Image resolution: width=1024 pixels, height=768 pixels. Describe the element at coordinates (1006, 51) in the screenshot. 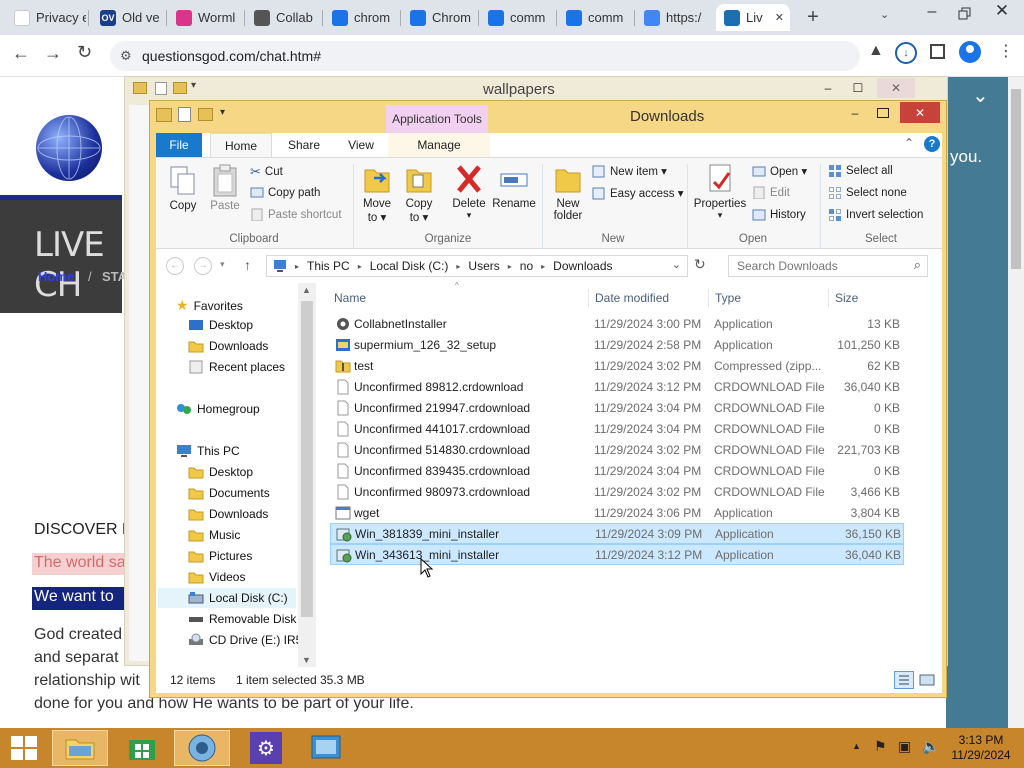

I see `menu-dots-icon: ⋮` at that location.